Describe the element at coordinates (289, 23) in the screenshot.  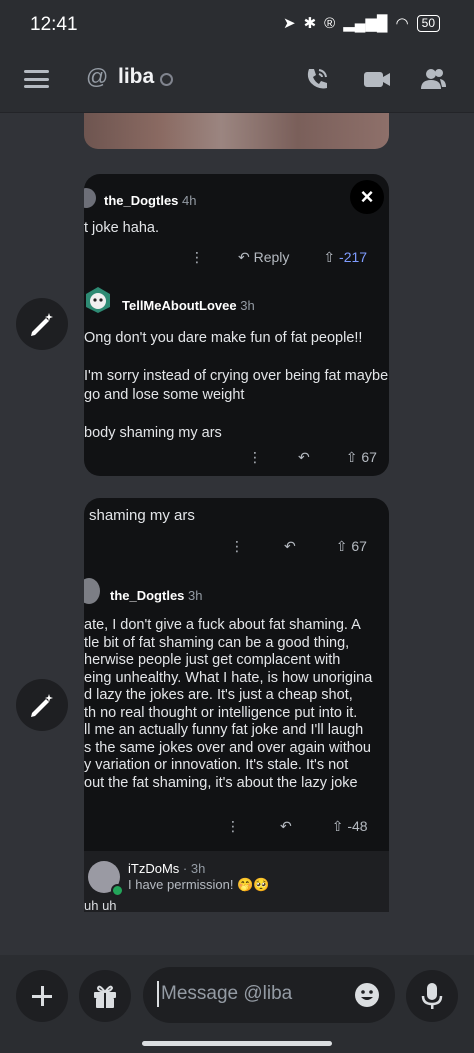
I see `location-icon: ➤` at that location.